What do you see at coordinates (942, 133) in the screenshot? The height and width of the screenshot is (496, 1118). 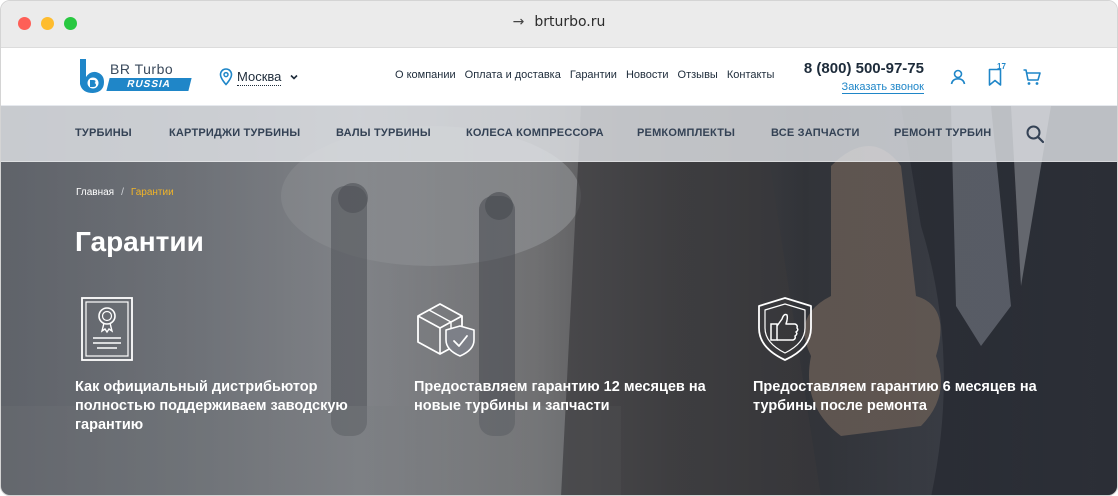 I see `main-nav-turbine-repair: РЕМОНТ ТУРБИН` at bounding box center [942, 133].